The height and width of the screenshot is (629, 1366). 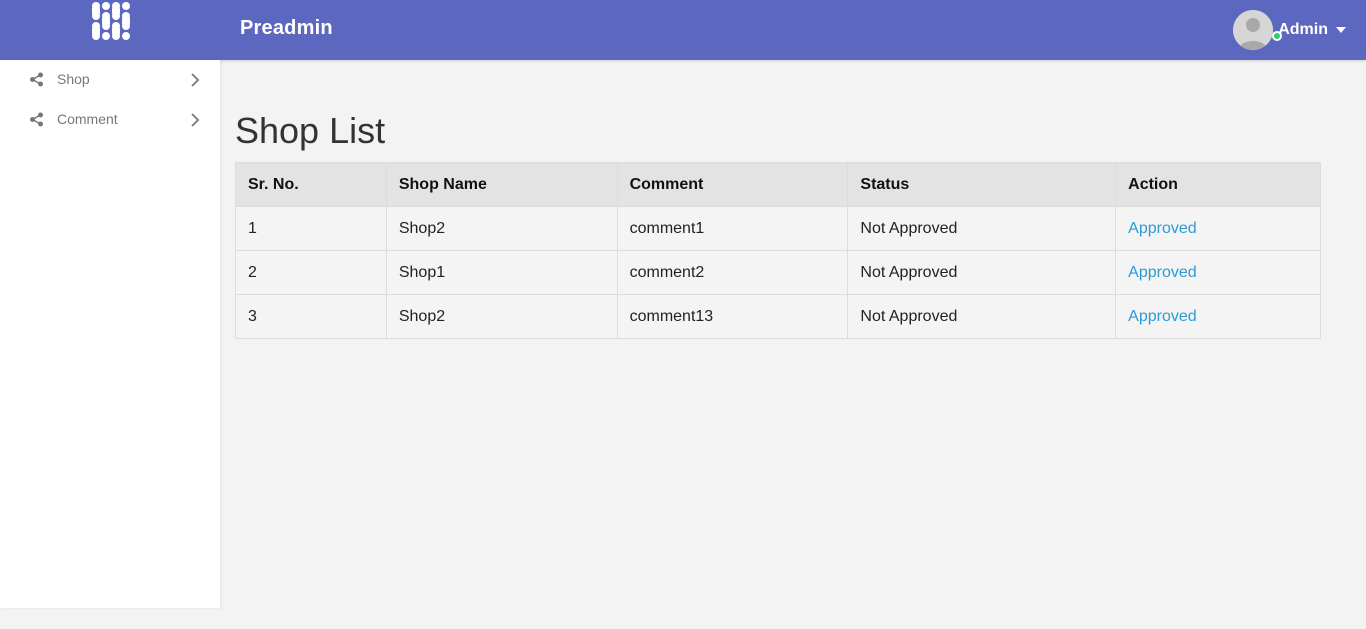 I want to click on sidebar-item-shop: Shop, so click(x=110, y=80).